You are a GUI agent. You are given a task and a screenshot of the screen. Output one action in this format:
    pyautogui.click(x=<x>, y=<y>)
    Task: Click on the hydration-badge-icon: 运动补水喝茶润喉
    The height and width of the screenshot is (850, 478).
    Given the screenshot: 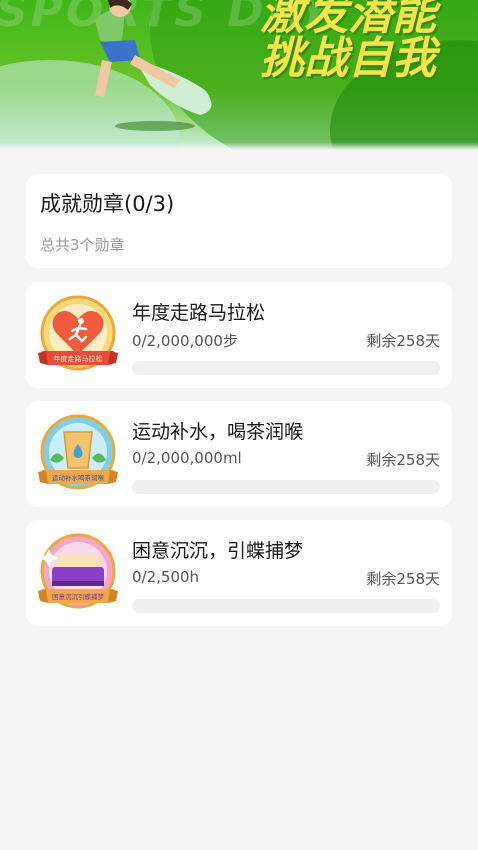 What is the action you would take?
    pyautogui.click(x=78, y=452)
    